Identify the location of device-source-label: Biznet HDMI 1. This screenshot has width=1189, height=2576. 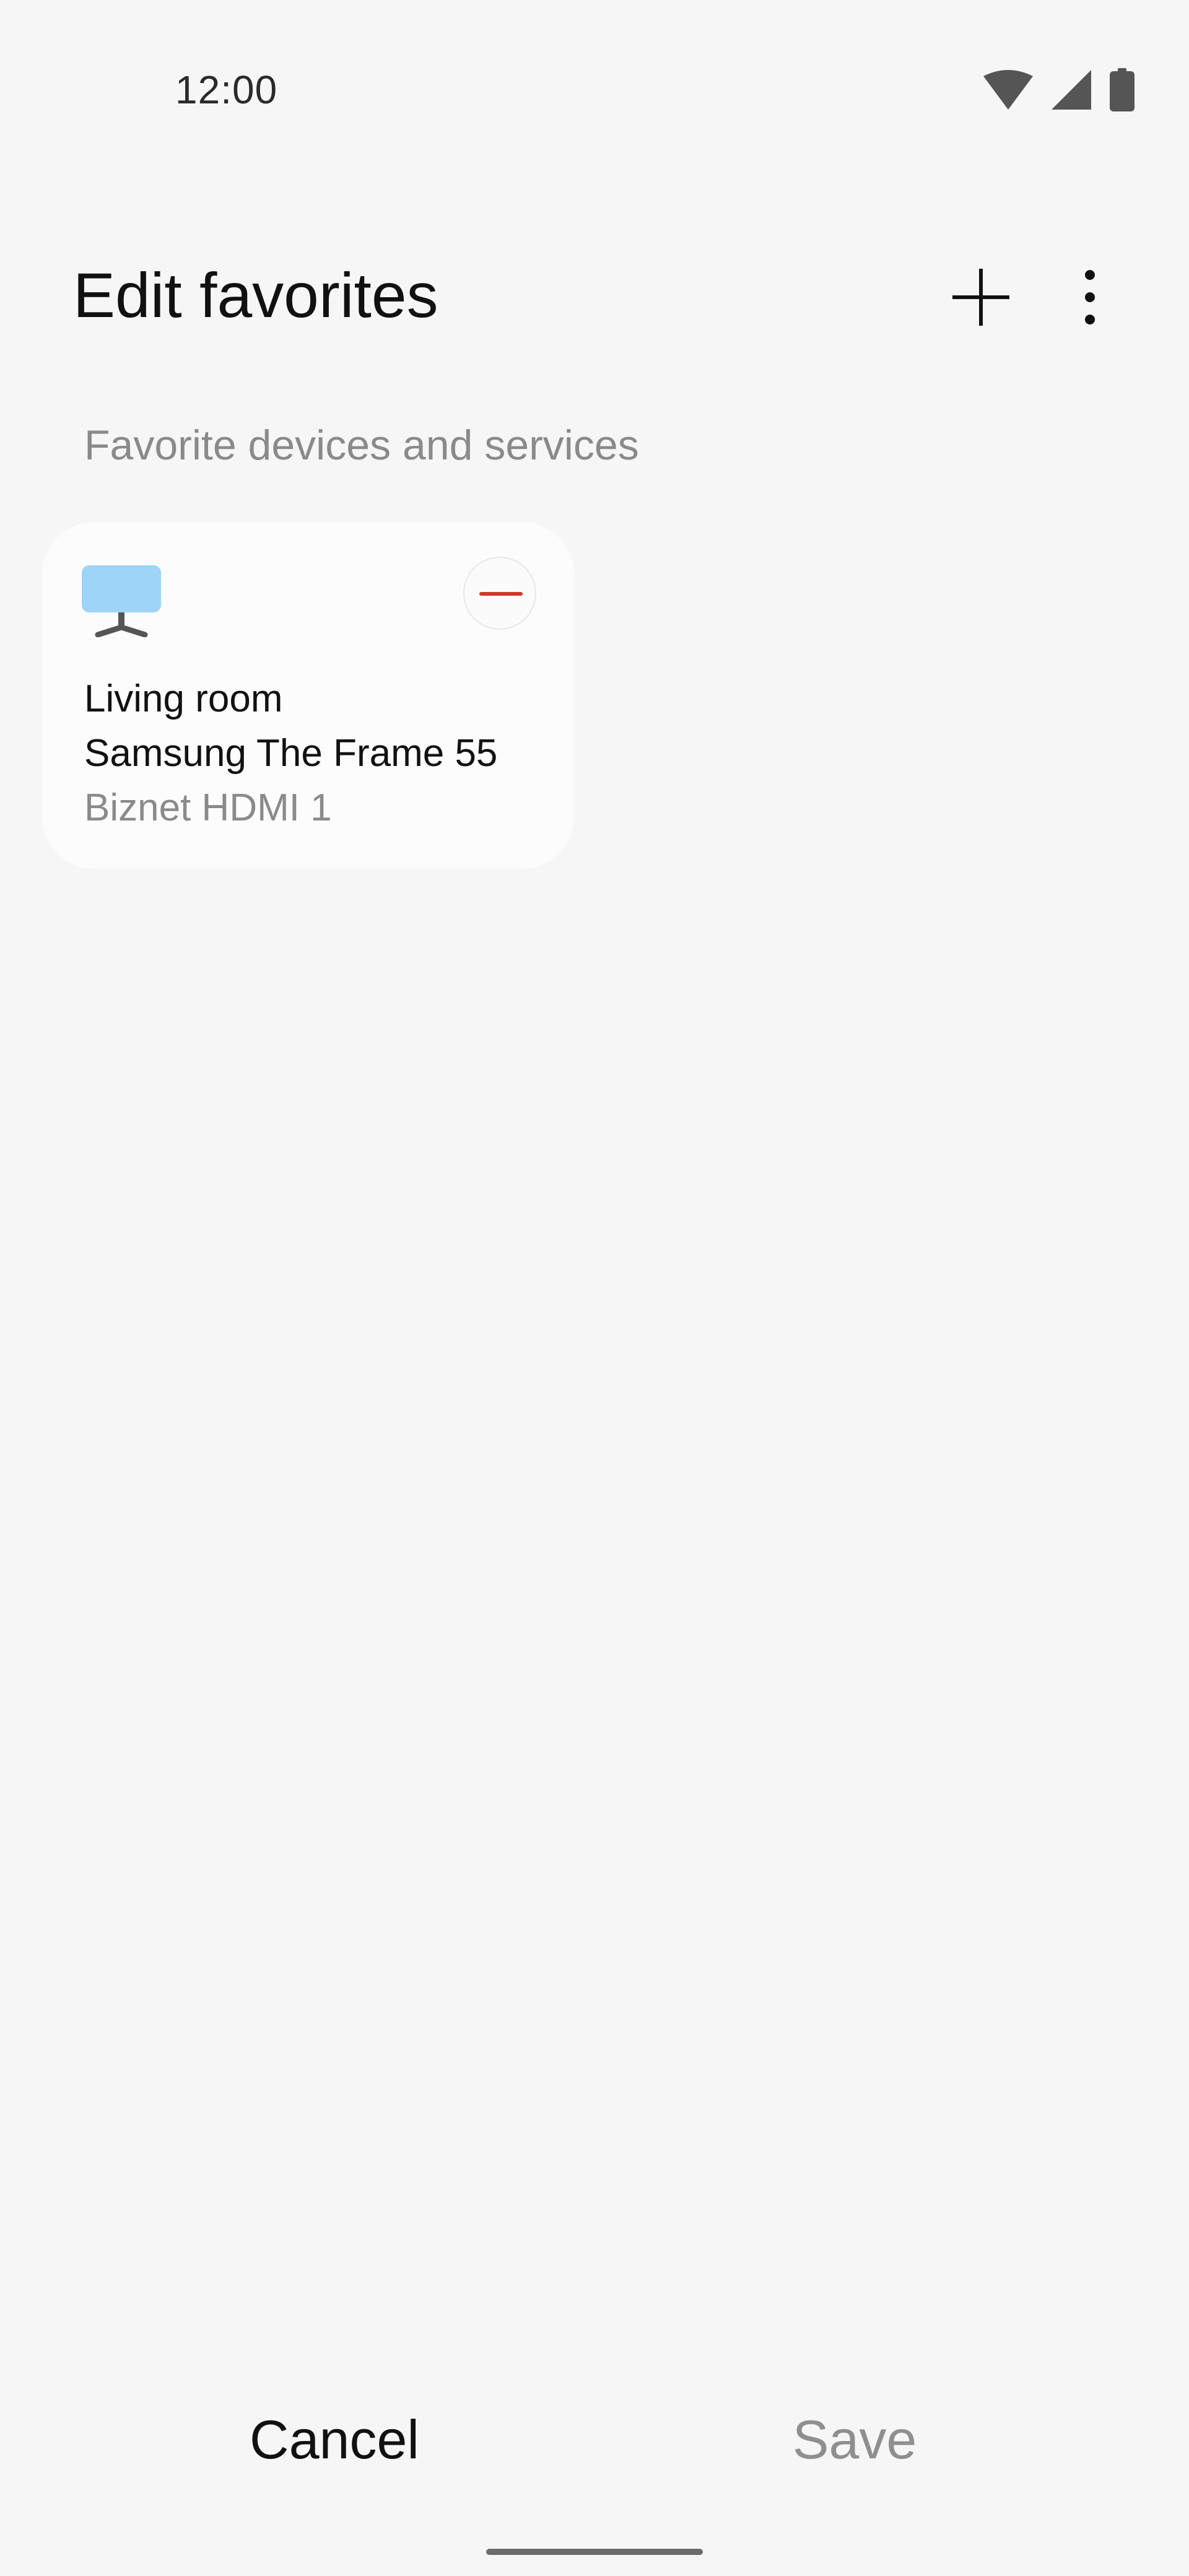
(208, 807).